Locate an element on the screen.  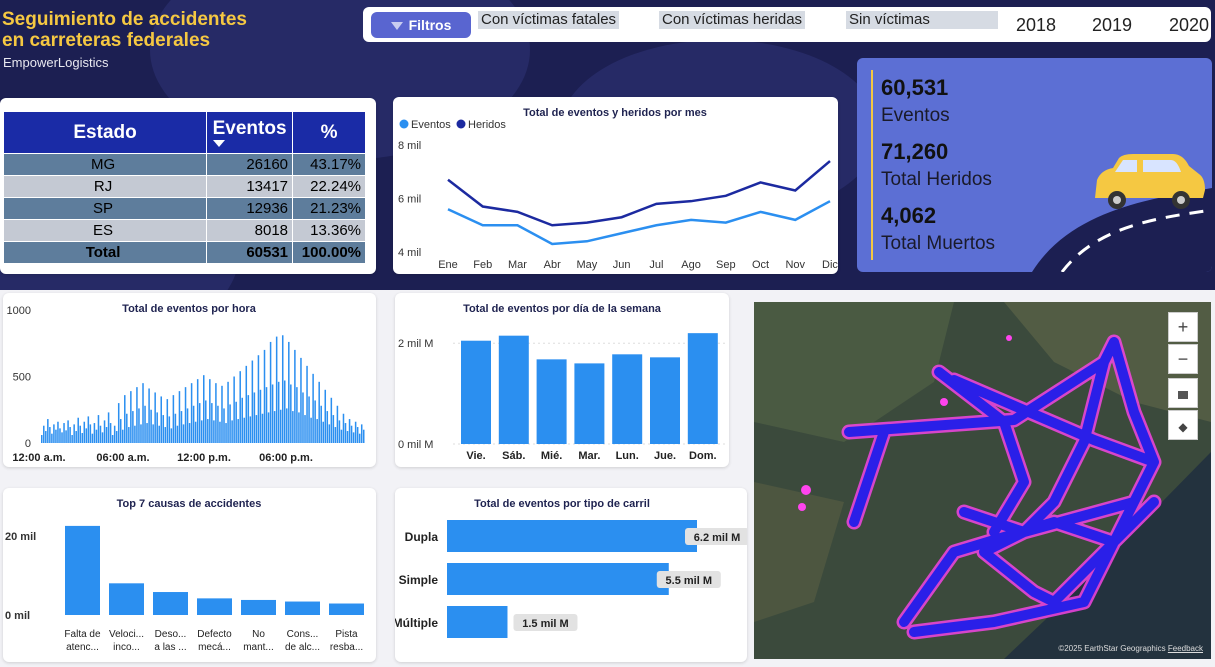
y-tick-label: 8 mil is located at coordinates (409, 146).